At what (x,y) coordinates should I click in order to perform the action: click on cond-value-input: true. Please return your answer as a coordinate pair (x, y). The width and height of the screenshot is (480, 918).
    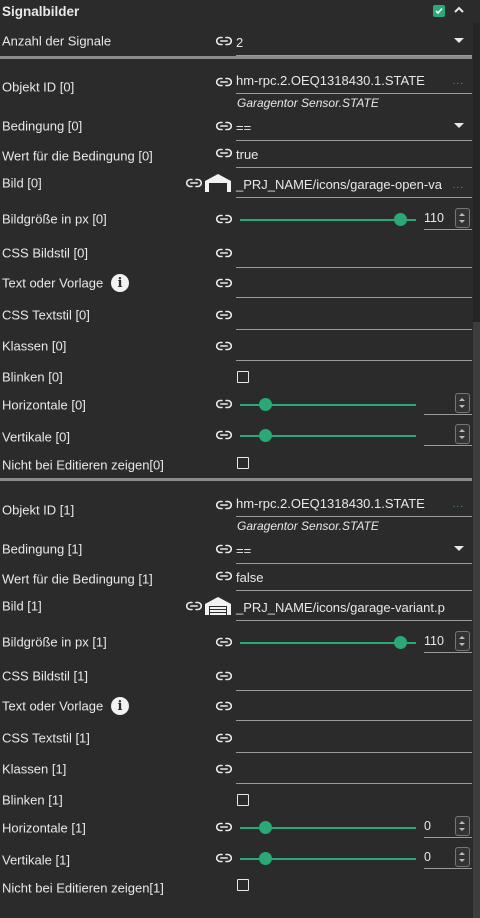
    Looking at the image, I should click on (354, 153).